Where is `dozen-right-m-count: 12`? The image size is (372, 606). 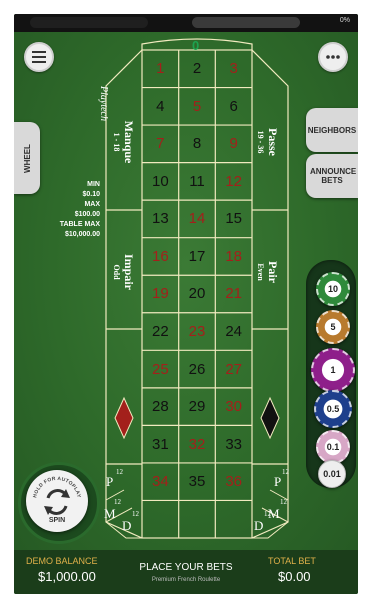
dozen-right-m-count: 12 is located at coordinates (283, 502).